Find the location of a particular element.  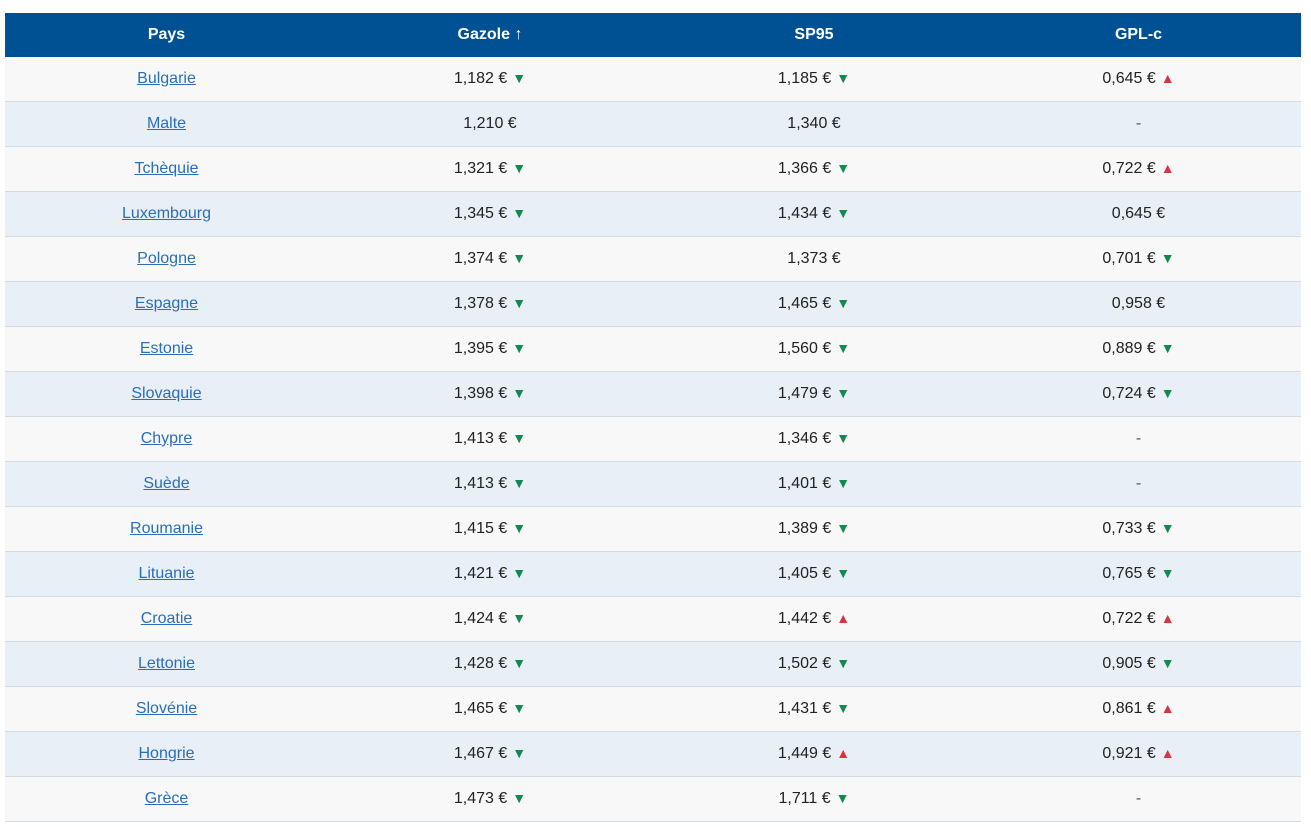

gazole-price-cell: 1,378 € ▼ is located at coordinates (490, 304).